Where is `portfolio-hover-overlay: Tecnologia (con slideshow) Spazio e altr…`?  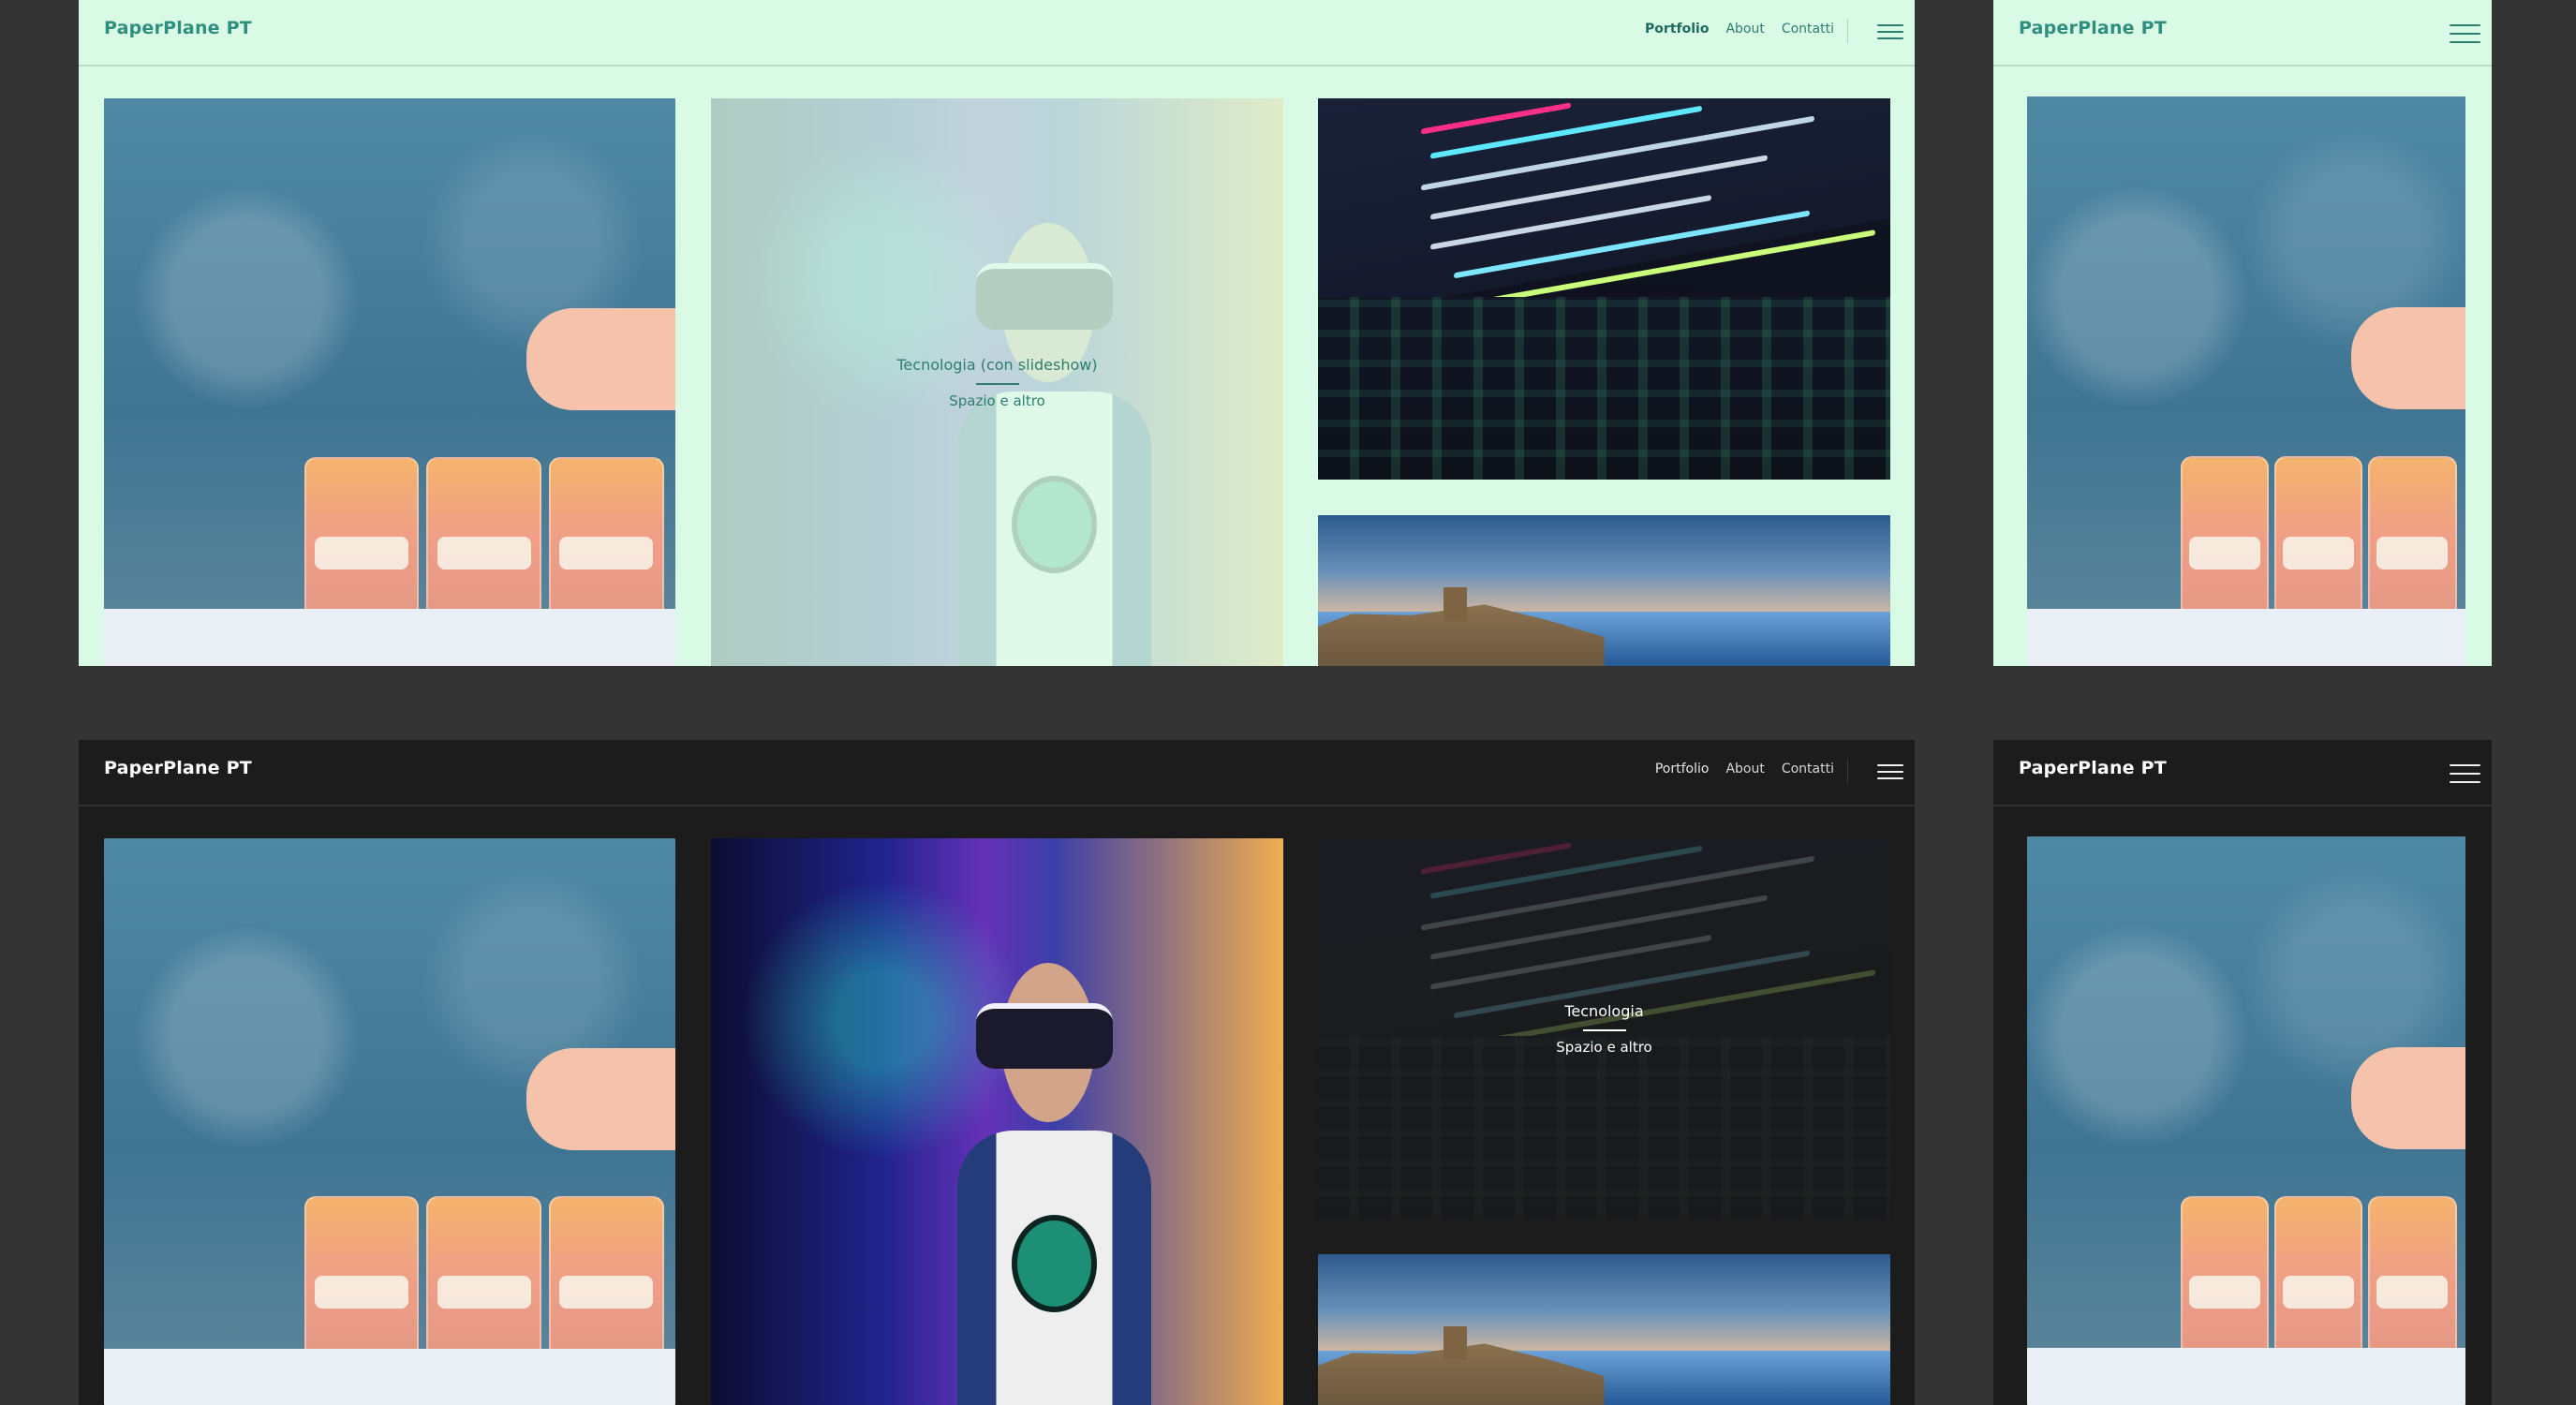
portfolio-hover-overlay: Tecnologia (con slideshow) Spazio e altr… is located at coordinates (997, 382).